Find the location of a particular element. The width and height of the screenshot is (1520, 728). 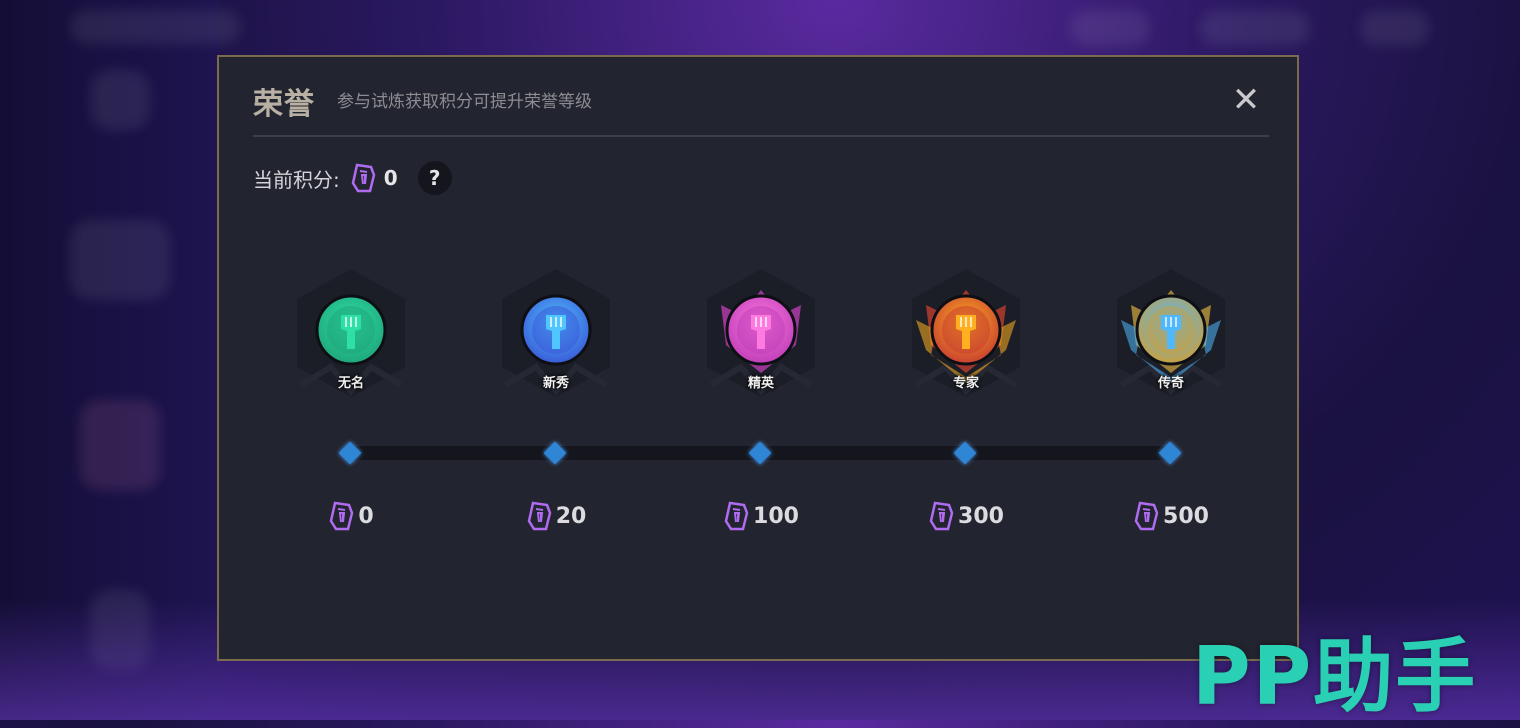

close-icon: ✕ is located at coordinates (1246, 100).